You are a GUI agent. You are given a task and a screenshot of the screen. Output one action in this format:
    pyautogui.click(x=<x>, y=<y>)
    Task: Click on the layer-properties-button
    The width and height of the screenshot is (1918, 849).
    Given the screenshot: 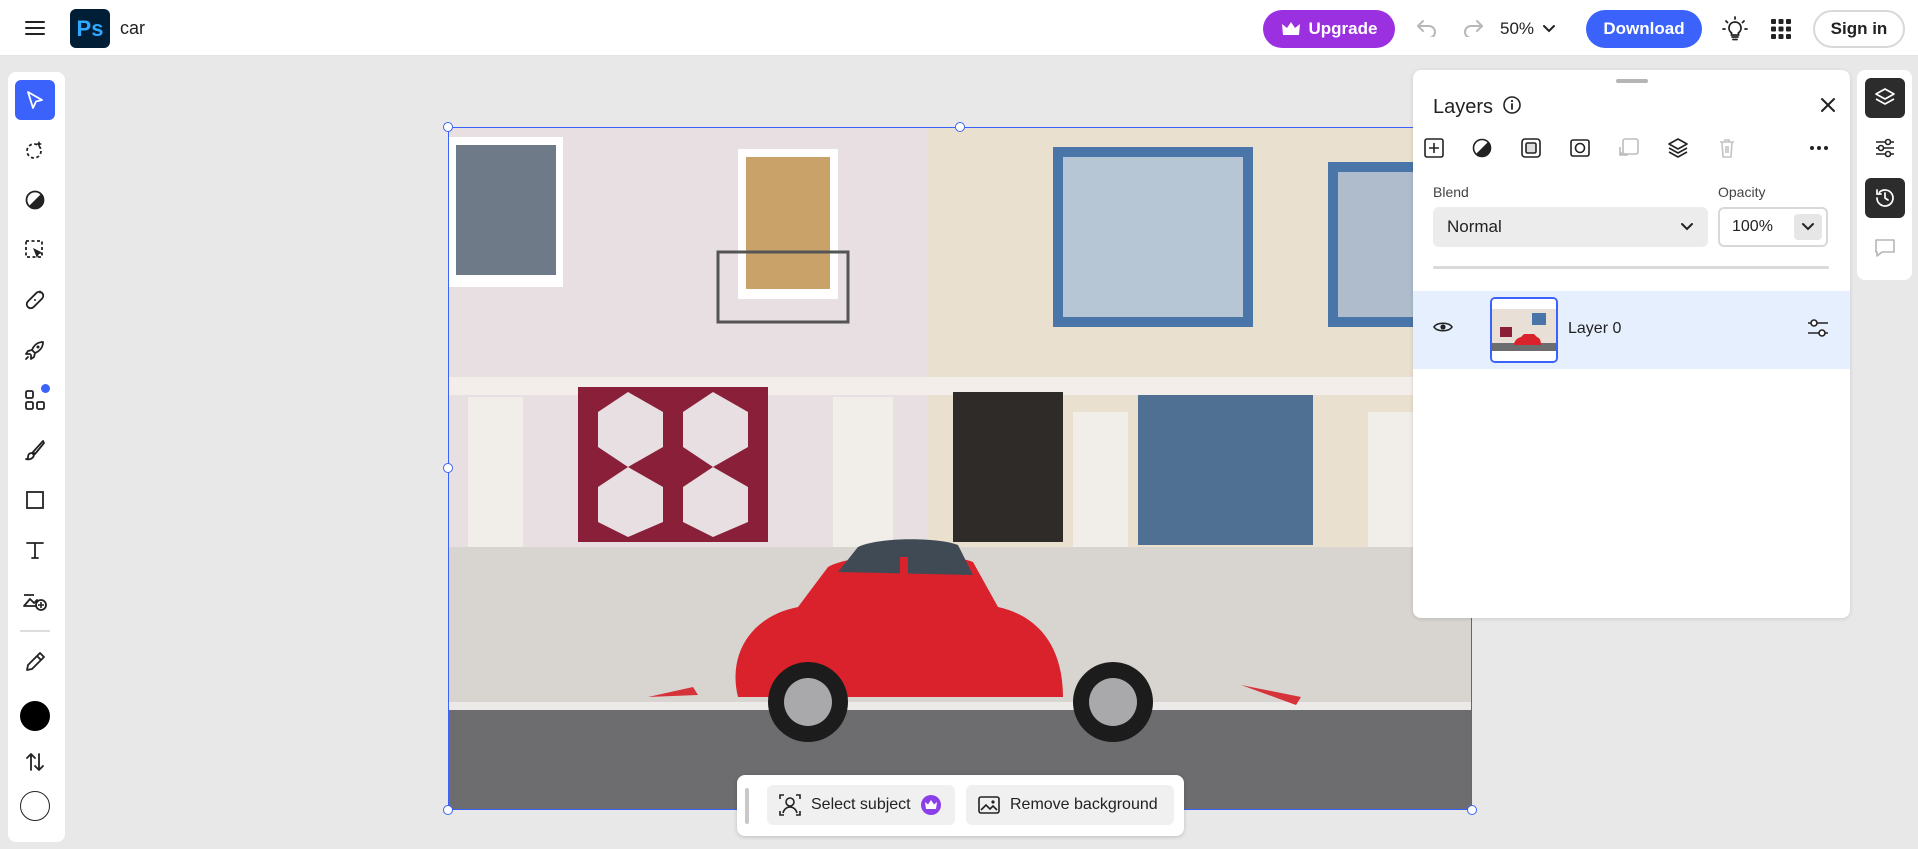 What is the action you would take?
    pyautogui.click(x=1818, y=330)
    